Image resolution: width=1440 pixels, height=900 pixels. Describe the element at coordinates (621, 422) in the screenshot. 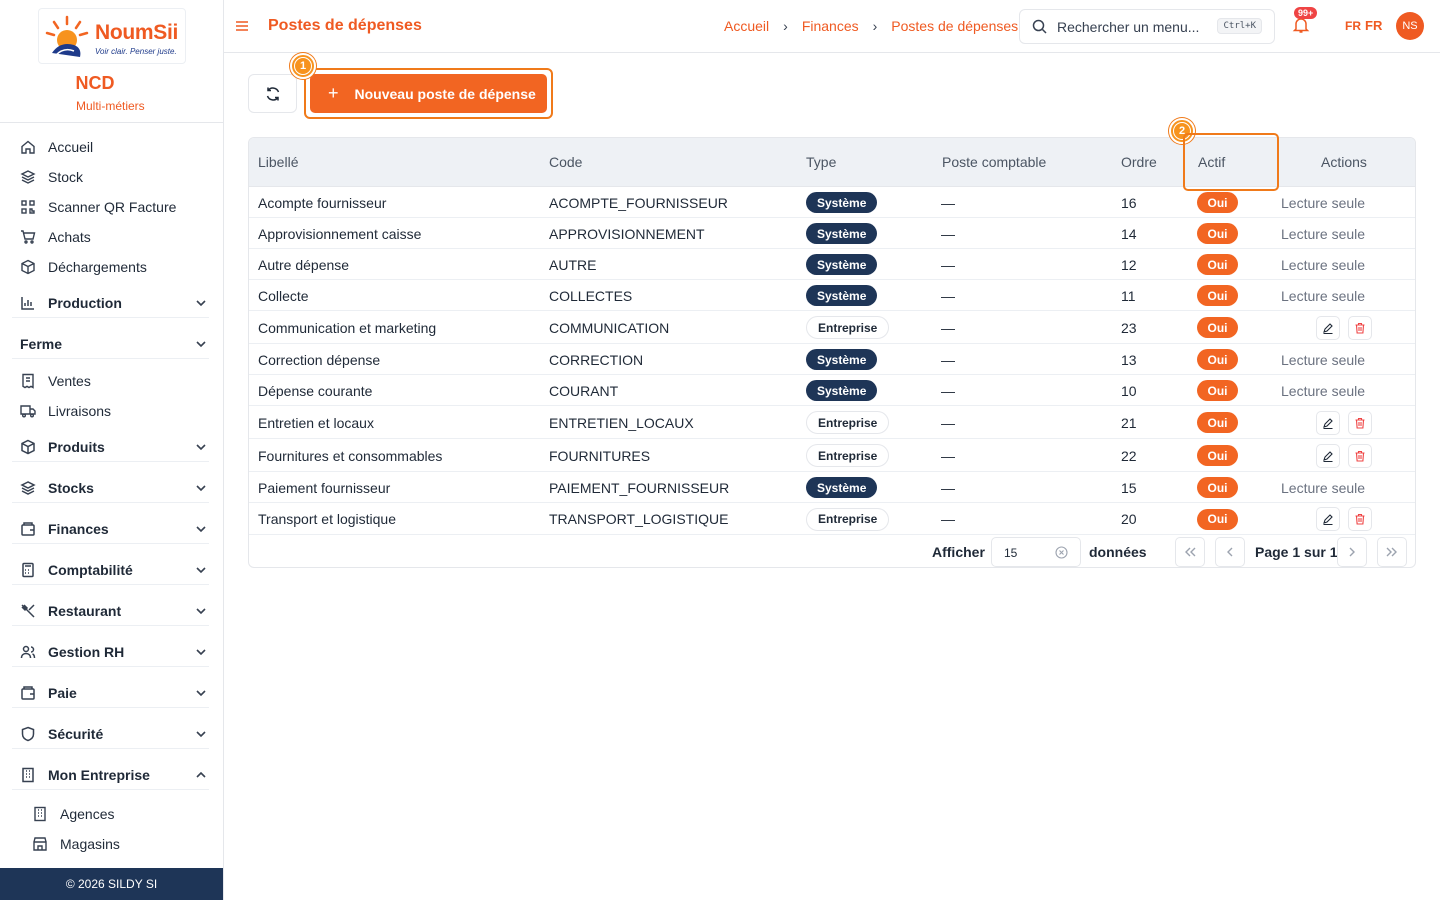

I see `cell-code: ENTRETIEN_LOCAUX` at that location.